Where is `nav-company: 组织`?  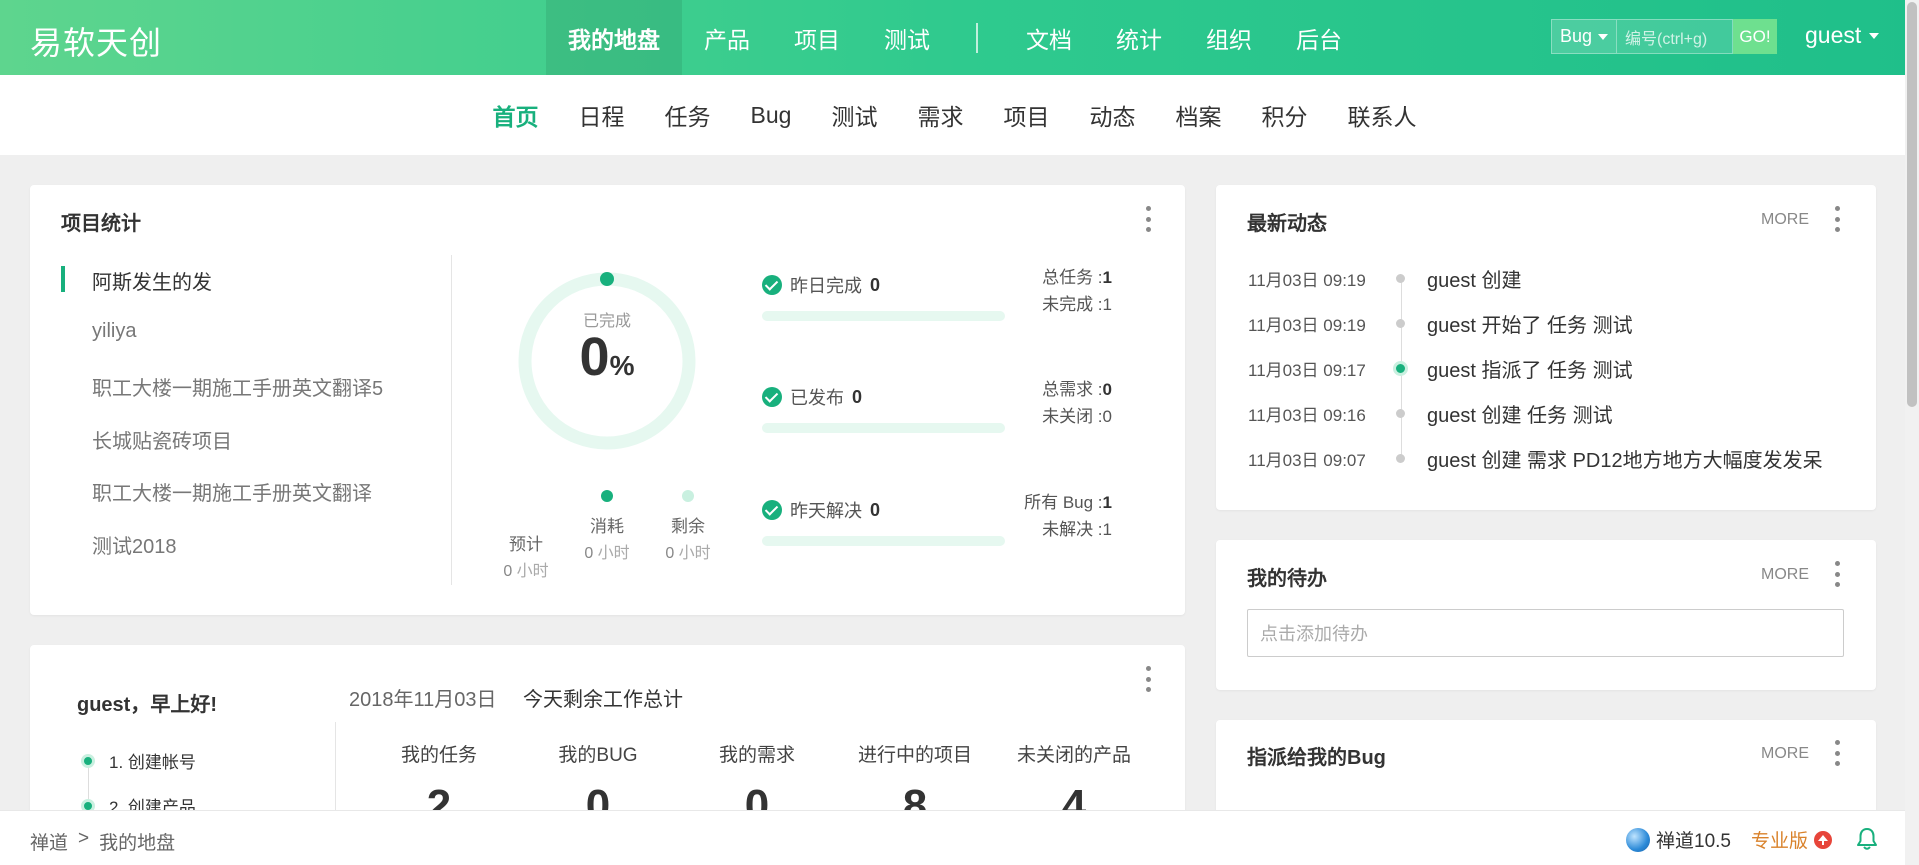
nav-company: 组织 is located at coordinates (1229, 37).